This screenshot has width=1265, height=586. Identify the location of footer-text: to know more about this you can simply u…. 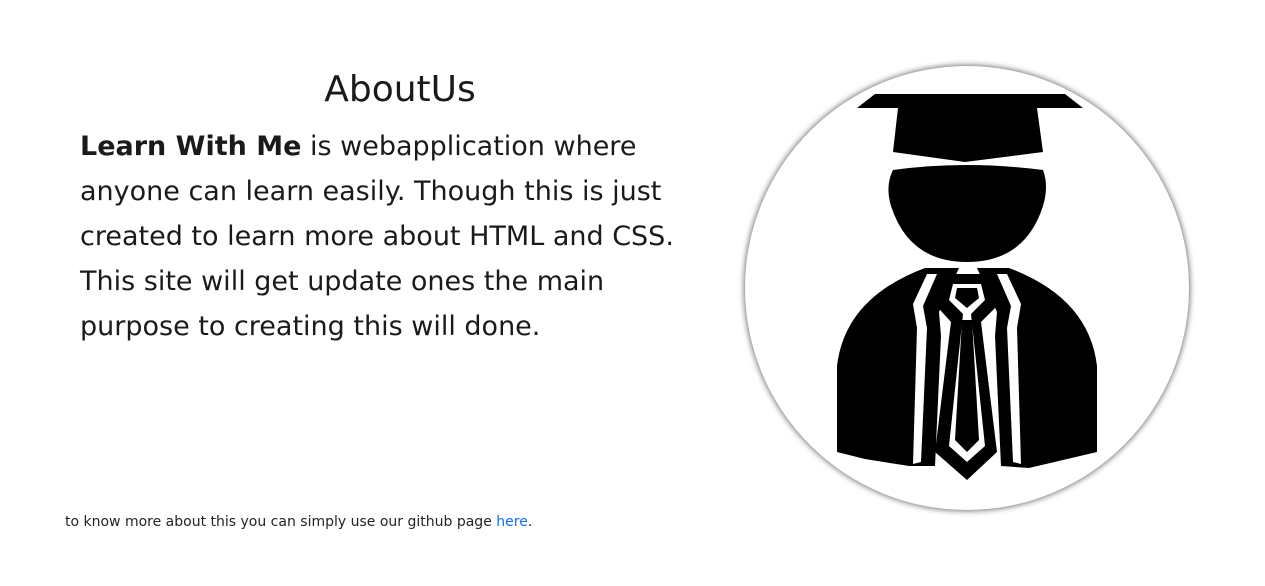
(281, 522).